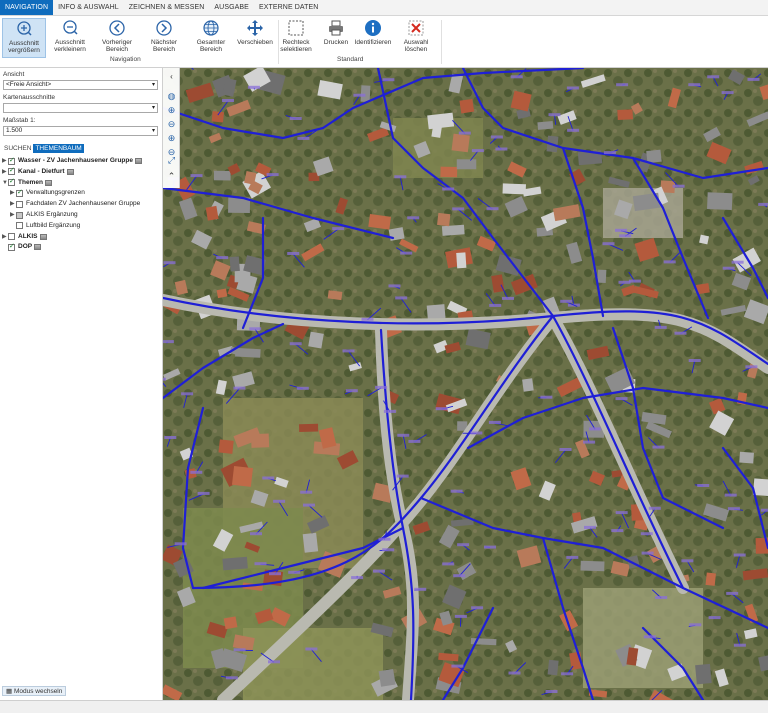 This screenshot has height=713, width=768. Describe the element at coordinates (255, 38) in the screenshot. I see `pan-button: Verschieben` at that location.